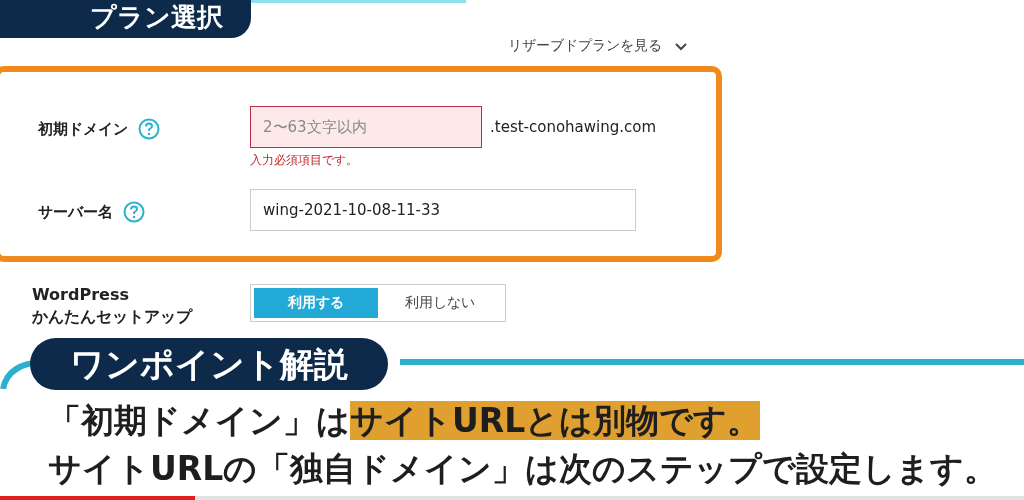 The image size is (1024, 500). I want to click on subtitle-line: サイトURLの「独自ドメイン」は次のステップで設定します。, so click(523, 469).